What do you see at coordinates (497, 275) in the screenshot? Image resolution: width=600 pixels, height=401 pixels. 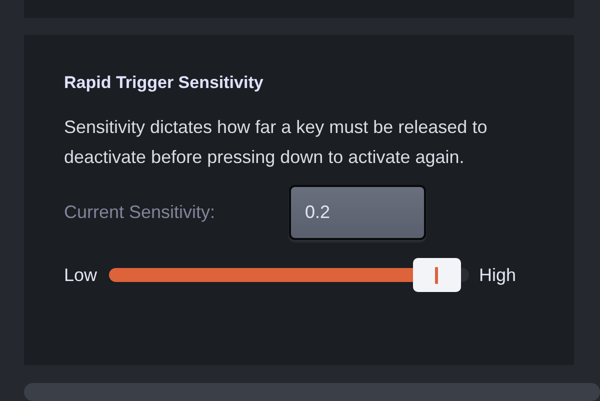 I see `high-label: High` at bounding box center [497, 275].